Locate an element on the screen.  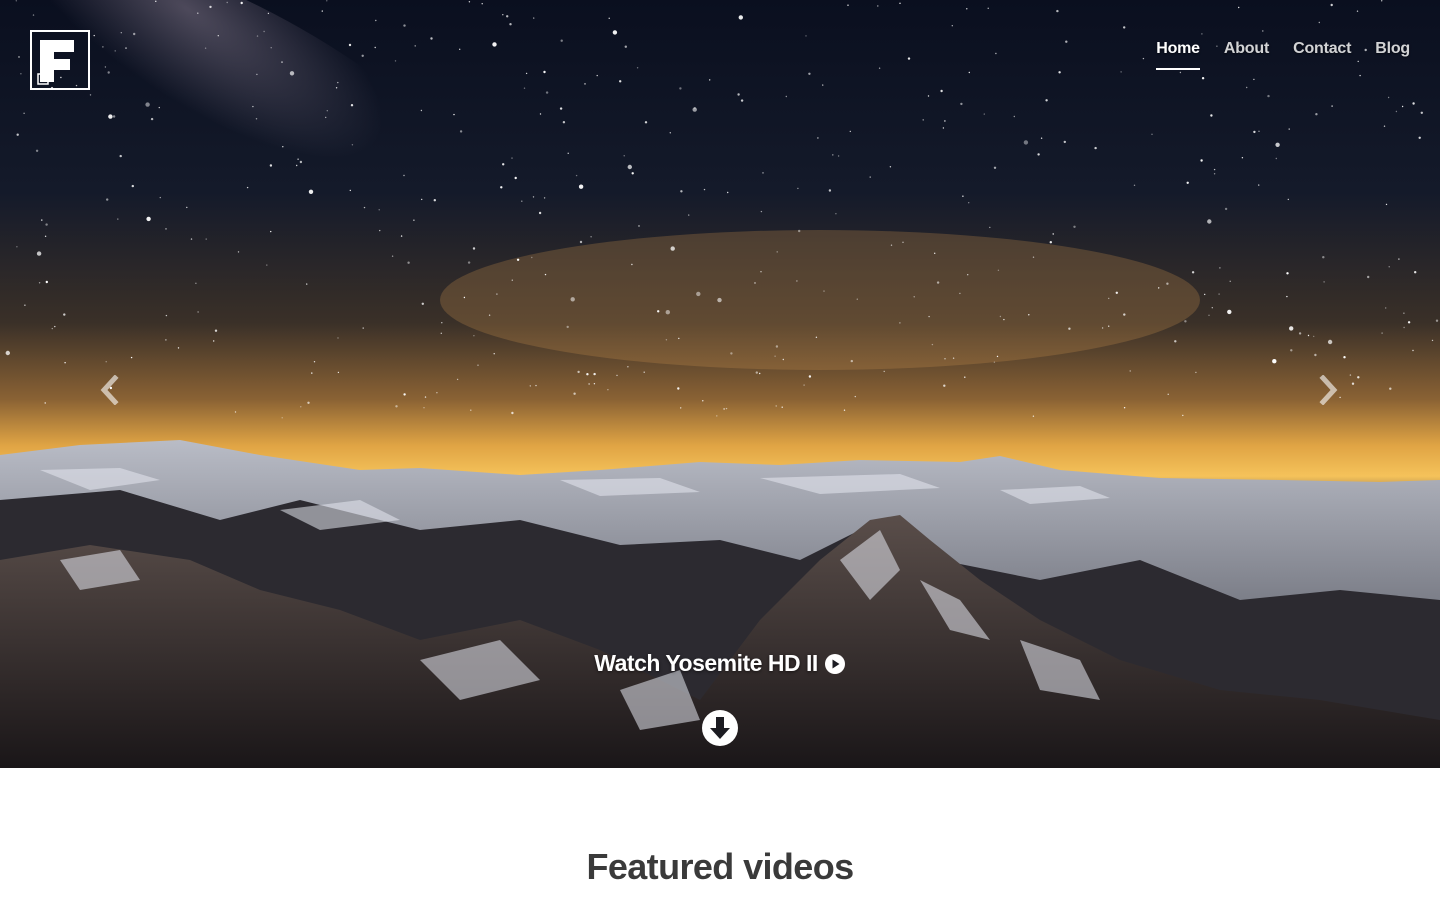
brand-f-logo-icon is located at coordinates (55, 62).